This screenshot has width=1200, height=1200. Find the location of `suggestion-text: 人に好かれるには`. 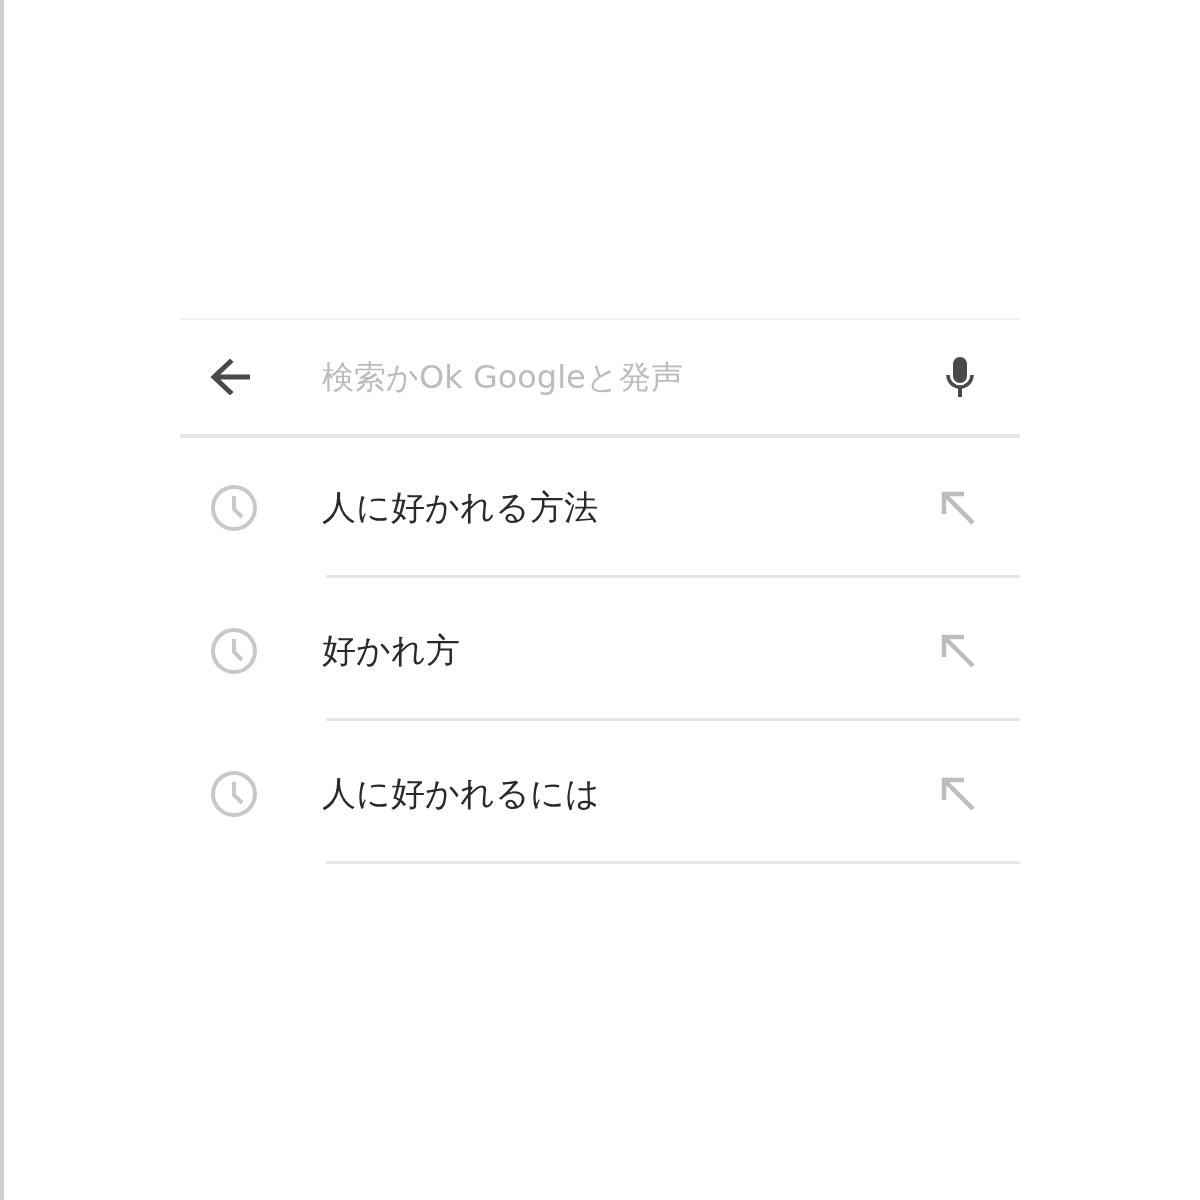

suggestion-text: 人に好かれるには is located at coordinates (461, 794).